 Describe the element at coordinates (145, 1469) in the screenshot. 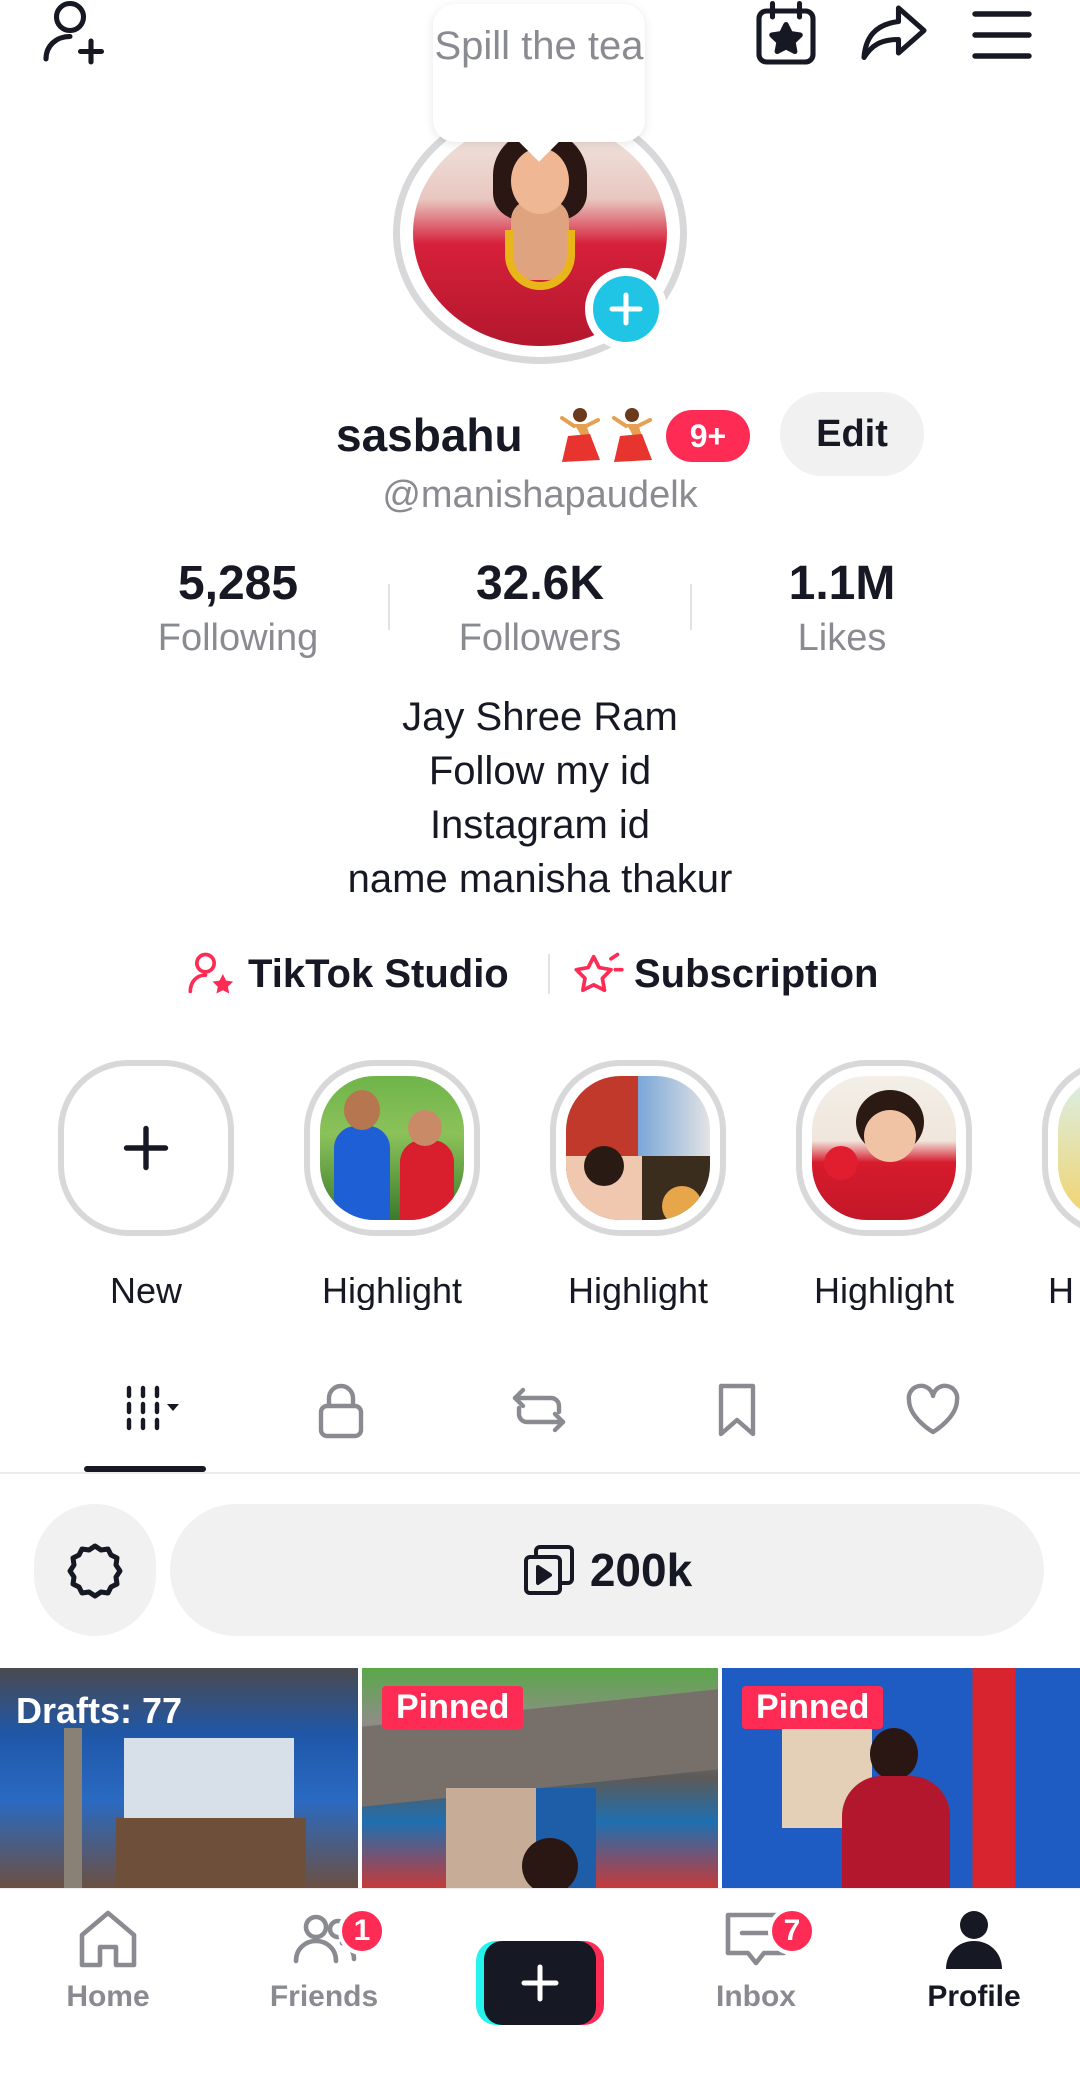

I see `active-tab-indicator` at that location.